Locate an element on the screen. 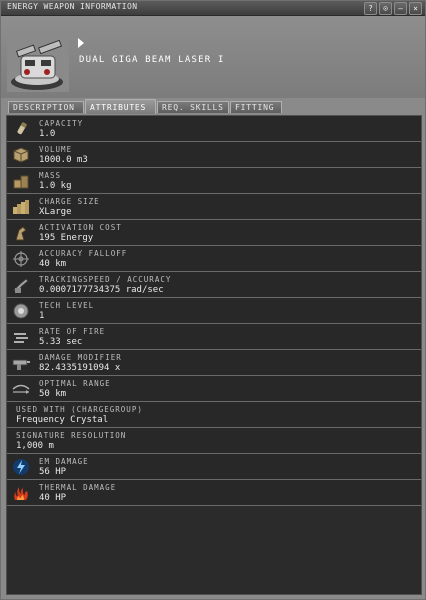  tab-attributes: ATTRIBUTES is located at coordinates (120, 106).